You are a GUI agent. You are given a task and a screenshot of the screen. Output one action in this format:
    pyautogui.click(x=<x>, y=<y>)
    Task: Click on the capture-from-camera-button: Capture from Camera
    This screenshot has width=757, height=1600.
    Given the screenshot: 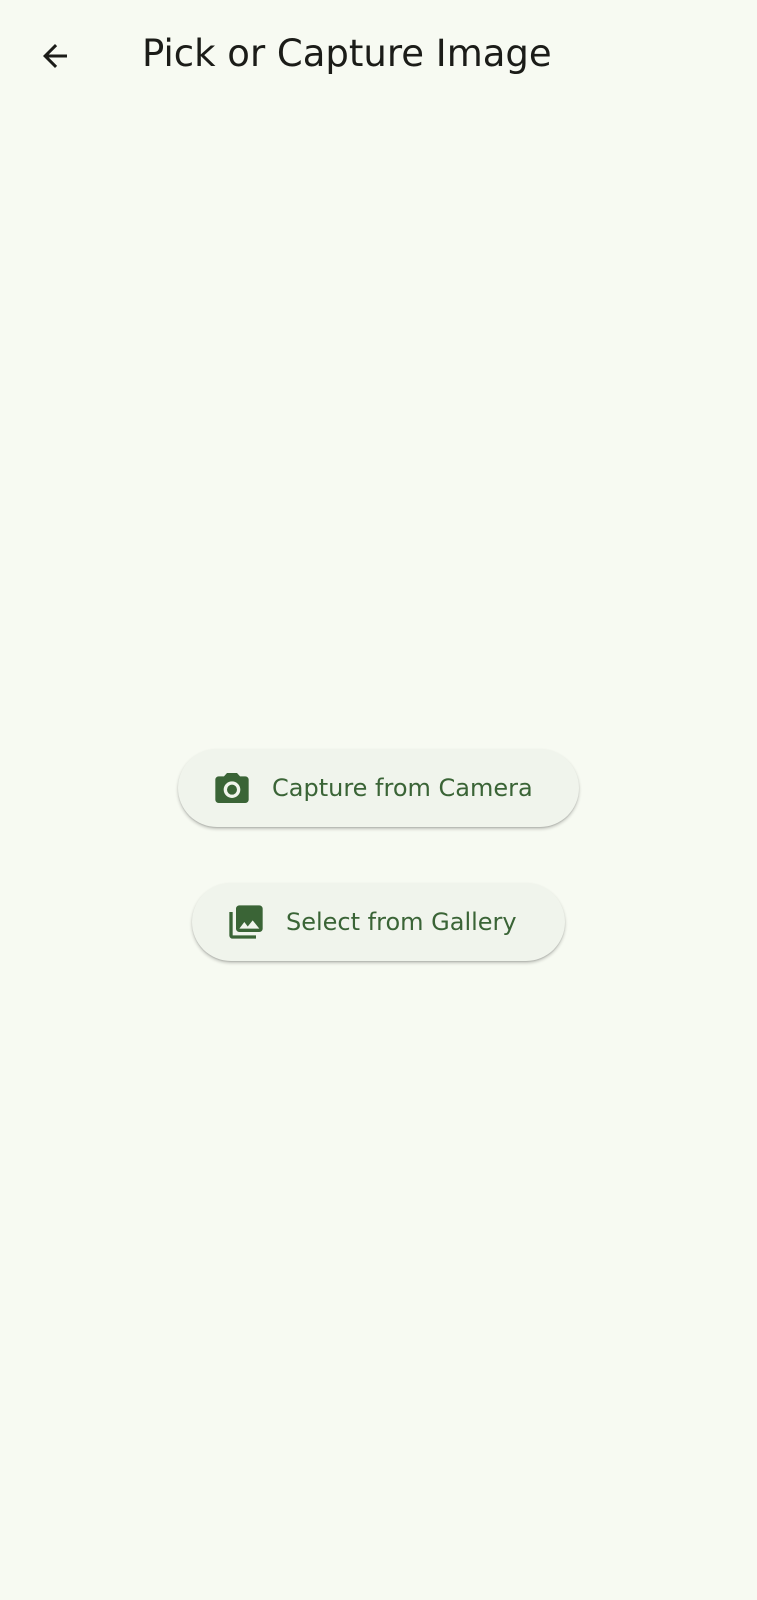 What is the action you would take?
    pyautogui.click(x=378, y=788)
    